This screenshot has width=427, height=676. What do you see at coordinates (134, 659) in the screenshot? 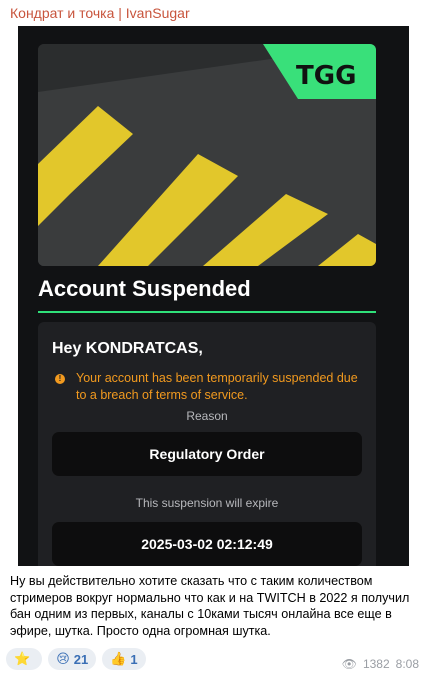
I see `reaction-count: 1` at bounding box center [134, 659].